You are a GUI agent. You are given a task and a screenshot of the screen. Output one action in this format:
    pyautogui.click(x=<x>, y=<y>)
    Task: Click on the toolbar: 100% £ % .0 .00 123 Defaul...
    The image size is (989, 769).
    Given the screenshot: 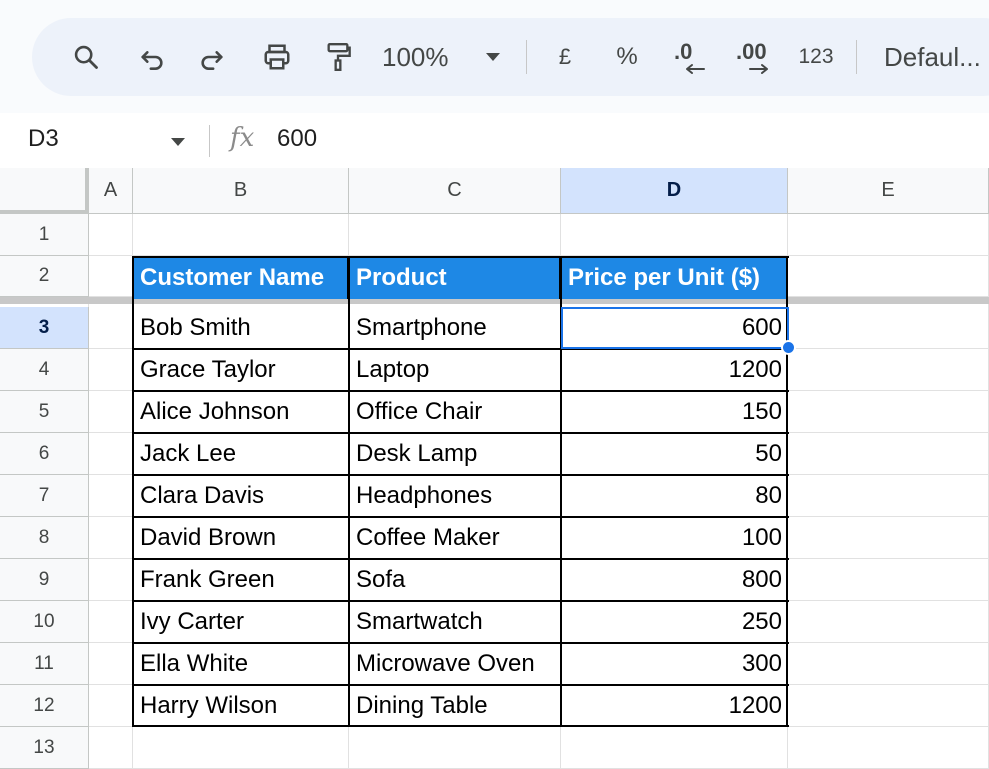 What is the action you would take?
    pyautogui.click(x=510, y=57)
    